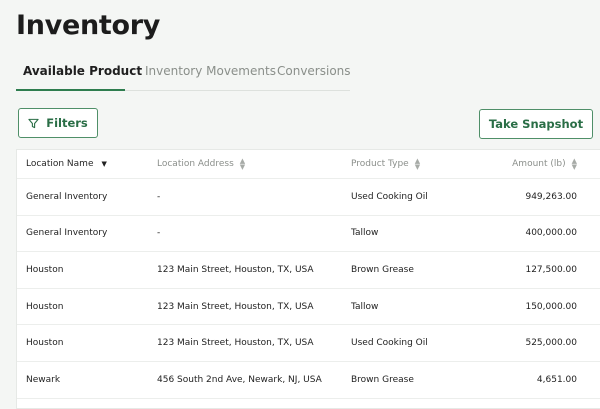 The width and height of the screenshot is (600, 409). I want to click on tab-inventory-movements: Inventory Movements, so click(210, 71).